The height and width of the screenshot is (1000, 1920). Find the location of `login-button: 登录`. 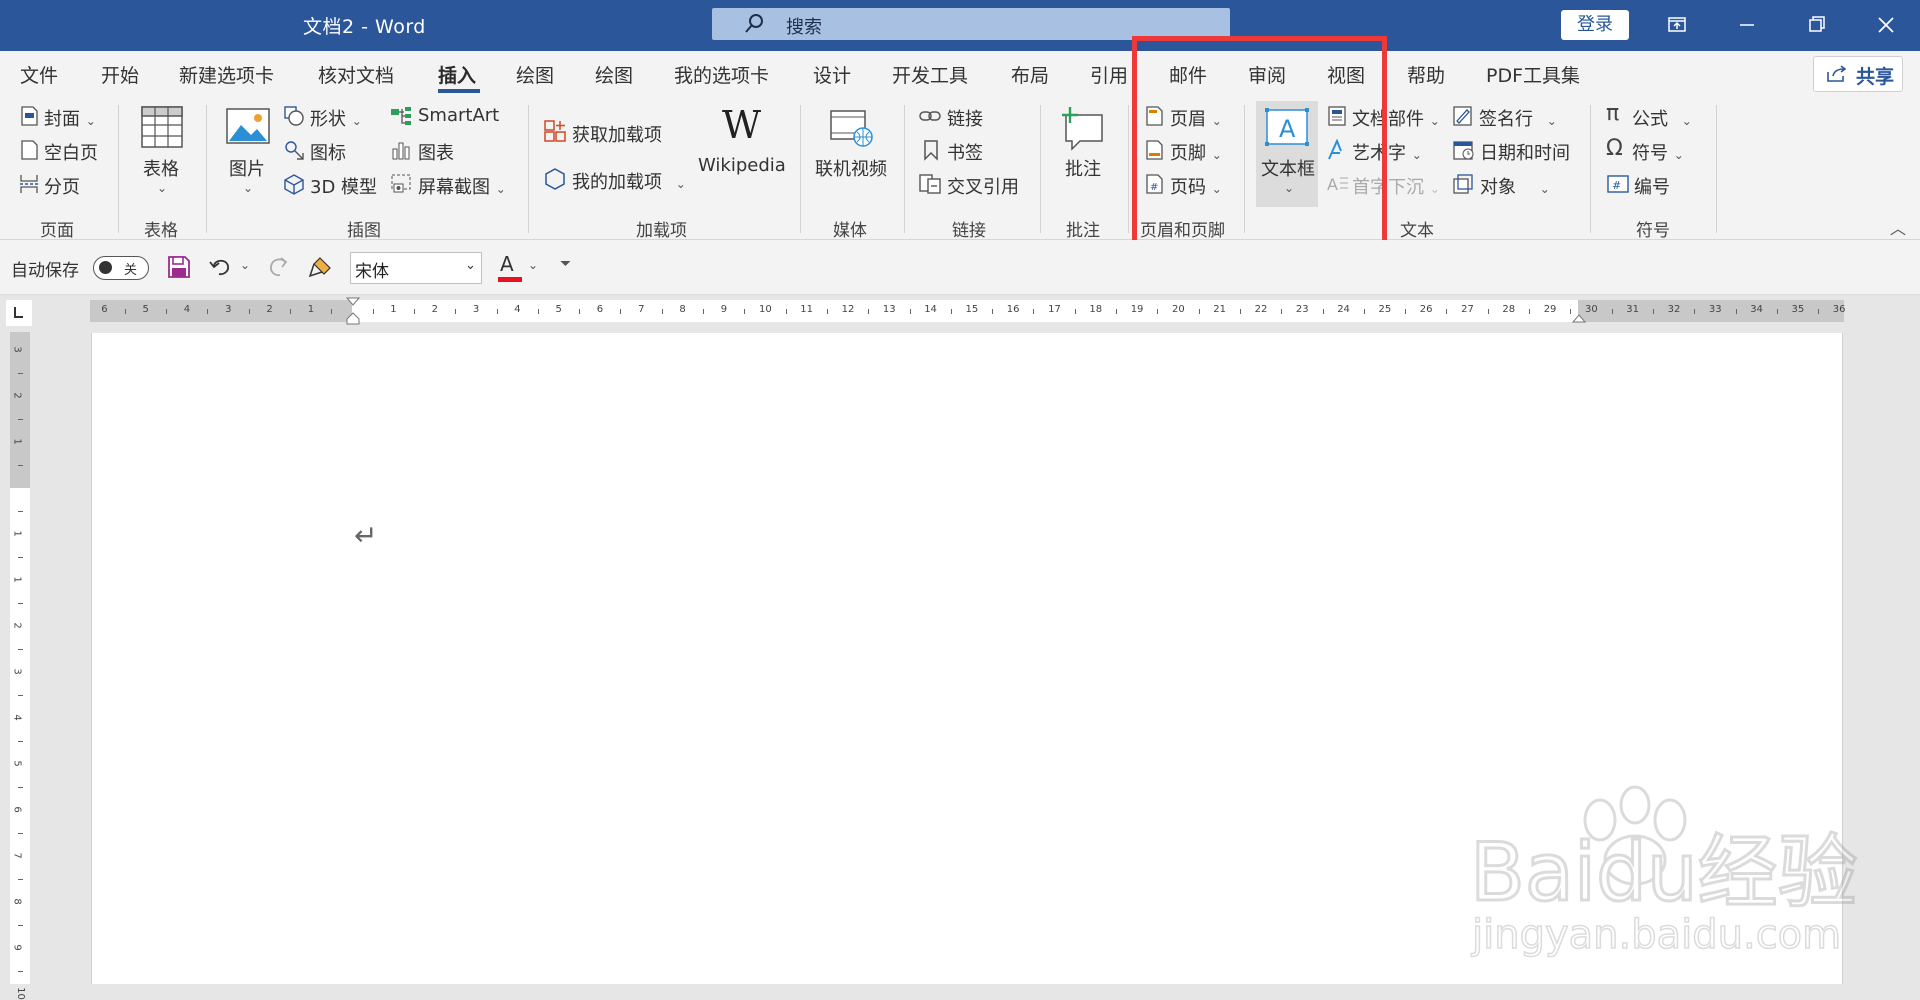

login-button: 登录 is located at coordinates (1595, 25).